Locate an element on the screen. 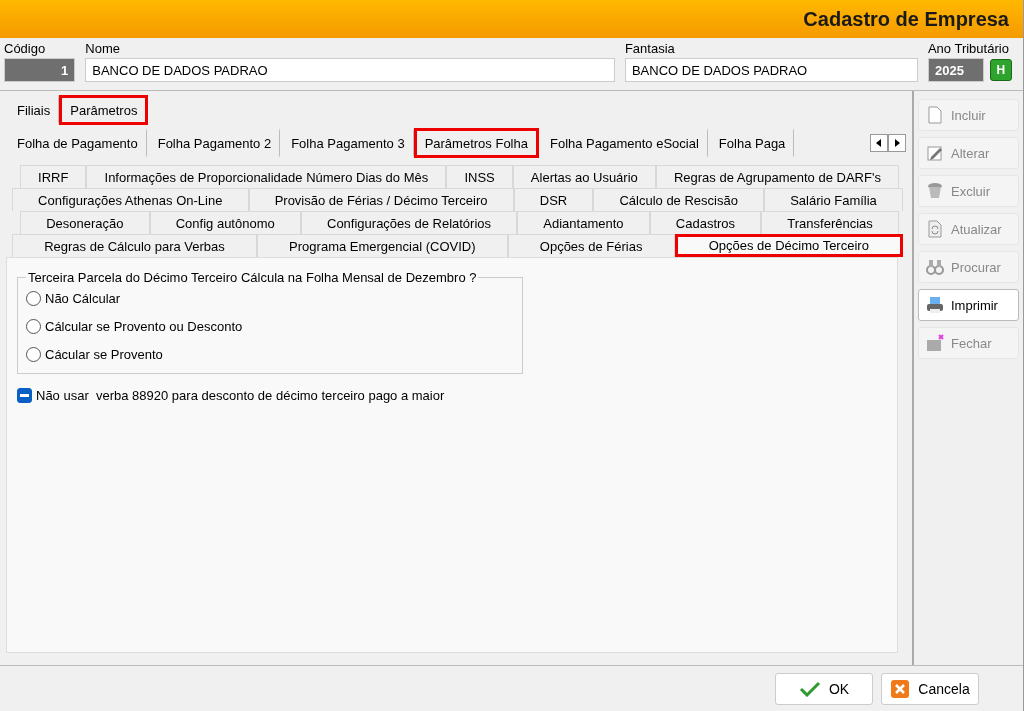 This screenshot has width=1024, height=711. checkbox-label: Não usar verba 88920 para desconto de décimo terceiro pago a maior is located at coordinates (240, 395).